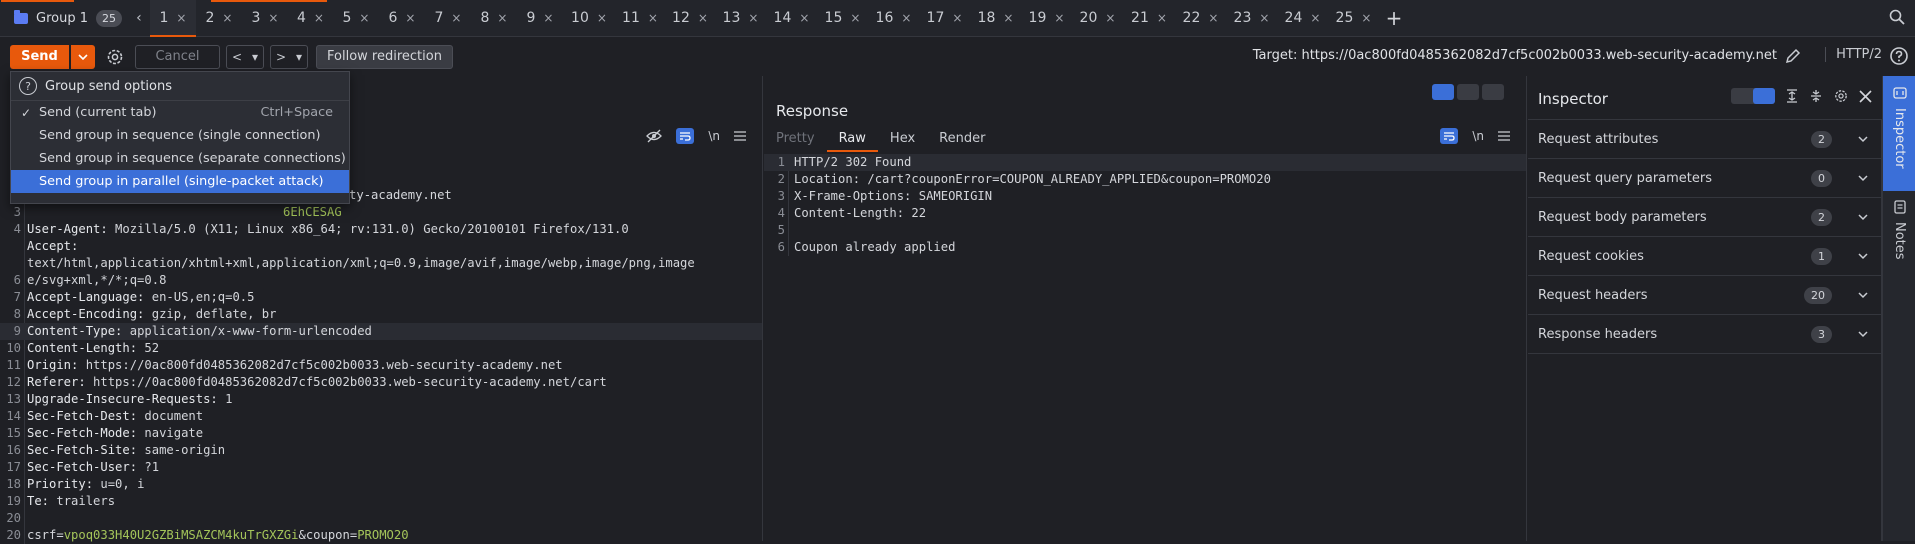  I want to click on send-button: Send, so click(39, 56).